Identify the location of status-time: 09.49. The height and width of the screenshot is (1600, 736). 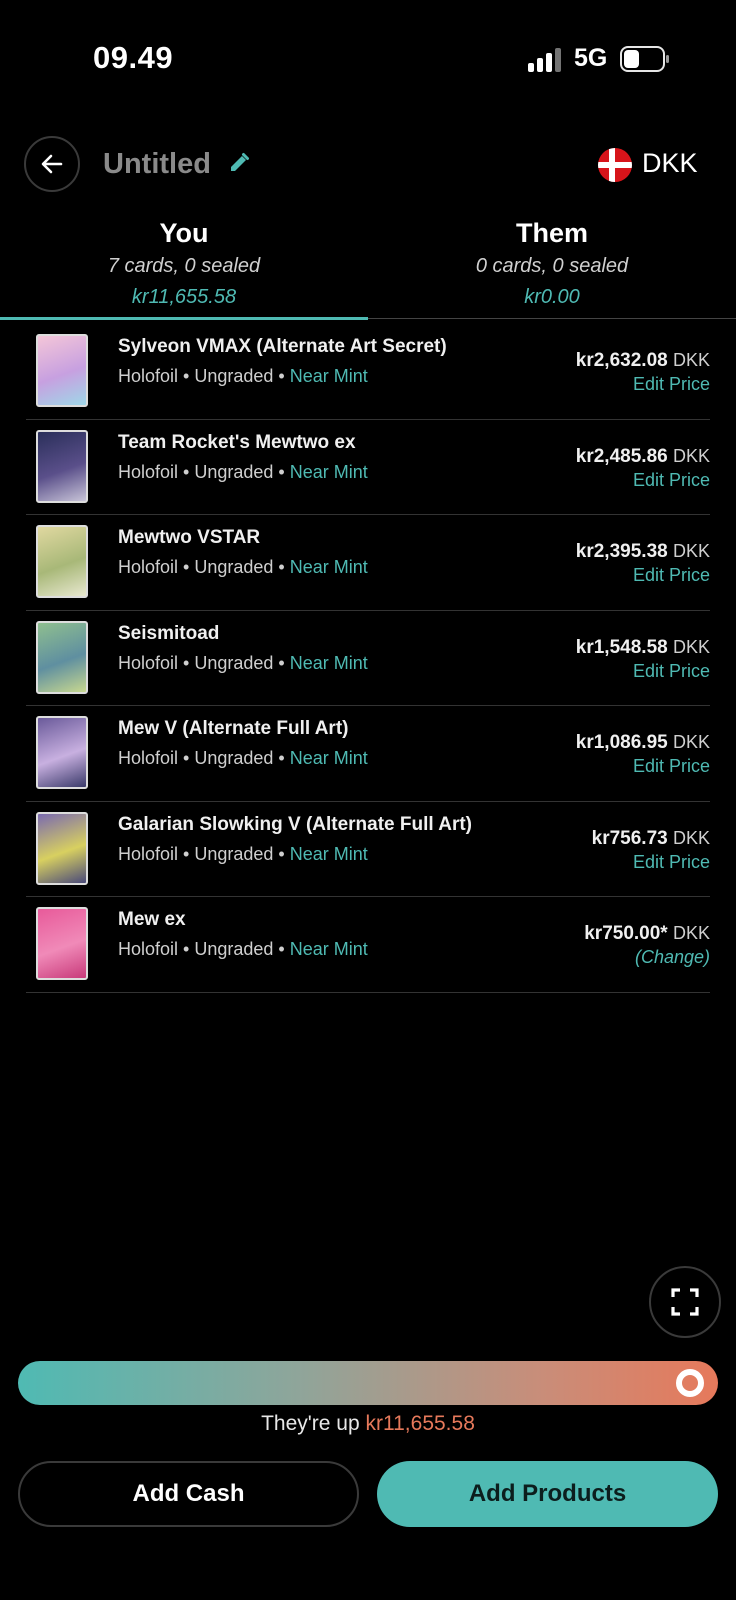
(133, 57).